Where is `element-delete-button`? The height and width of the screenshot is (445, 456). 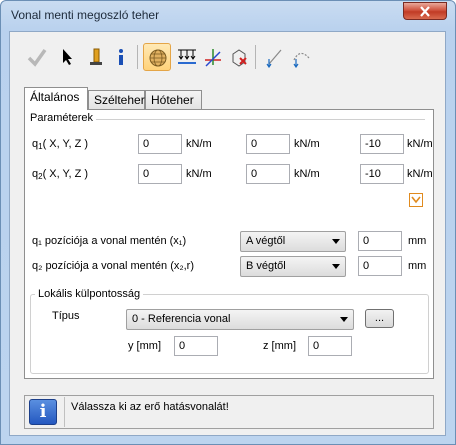 element-delete-button is located at coordinates (239, 57).